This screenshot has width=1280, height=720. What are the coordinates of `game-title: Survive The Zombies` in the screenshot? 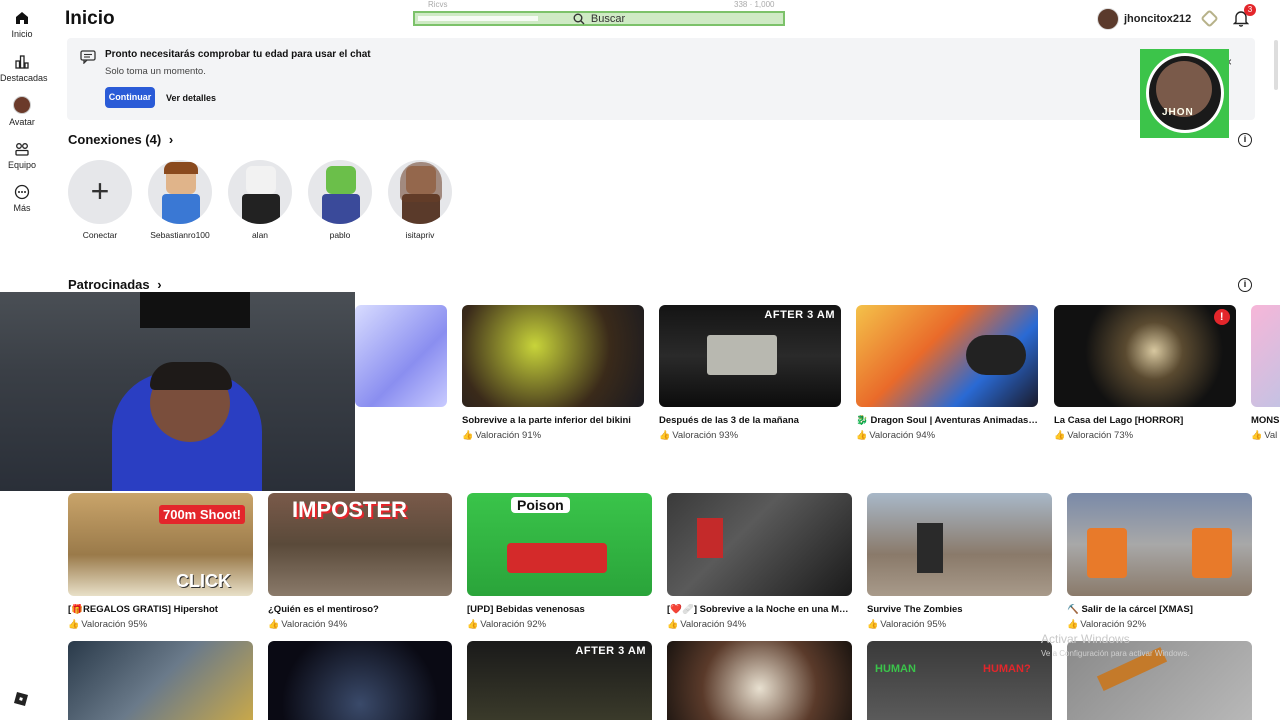 It's located at (915, 609).